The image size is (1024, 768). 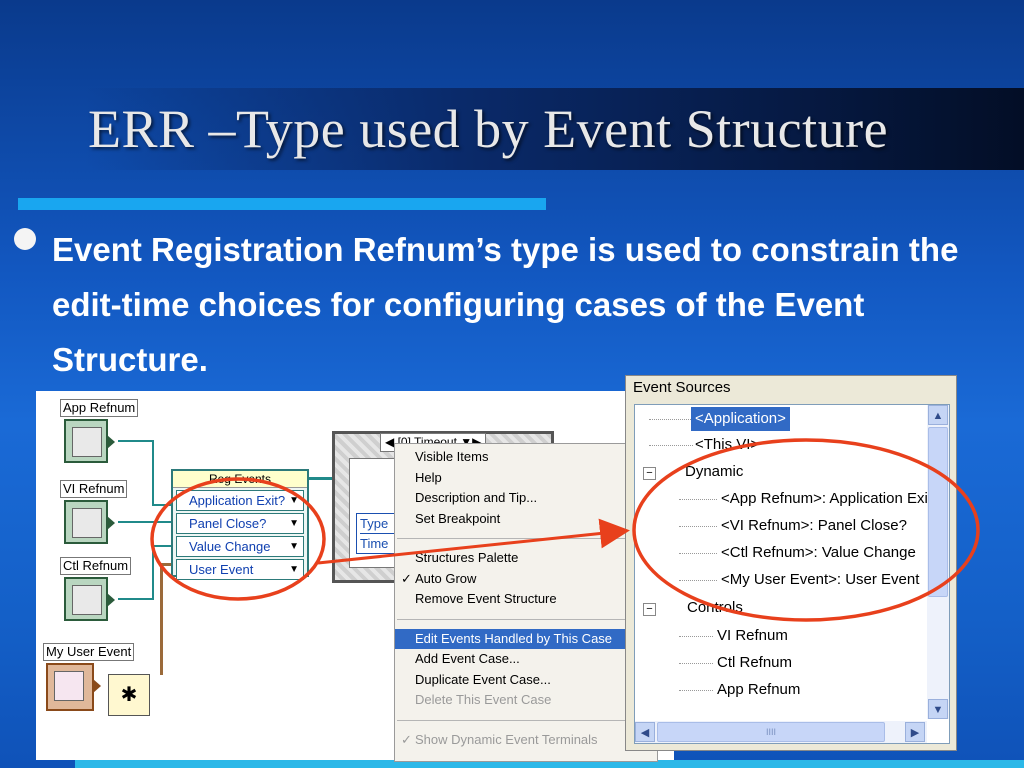 I want to click on menu-delete-event-case: Delete This Event Case, so click(x=526, y=700).